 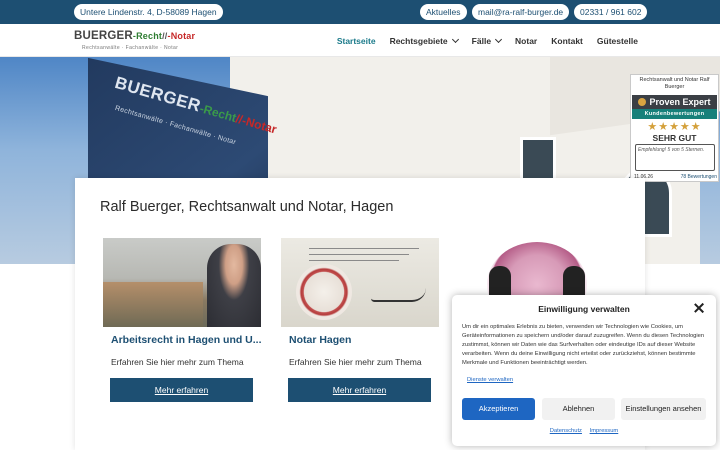 I want to click on address-link: Untere Lindenstr. 4, D-58089 Hagen, so click(x=148, y=12).